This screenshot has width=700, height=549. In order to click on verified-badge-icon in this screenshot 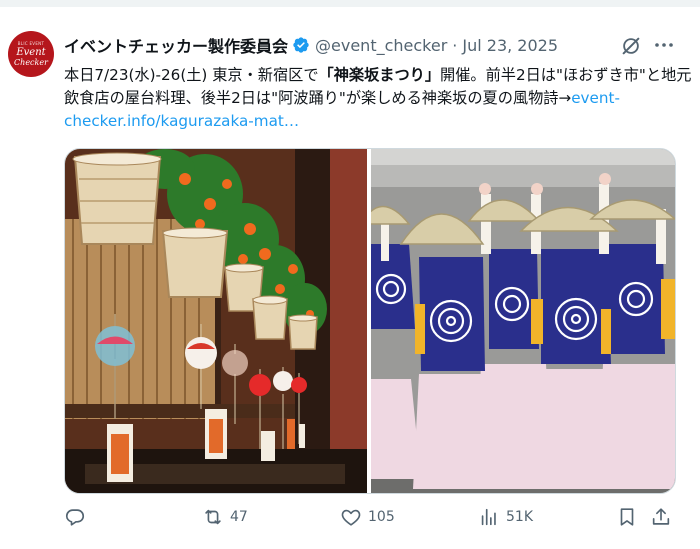, I will do `click(301, 45)`.